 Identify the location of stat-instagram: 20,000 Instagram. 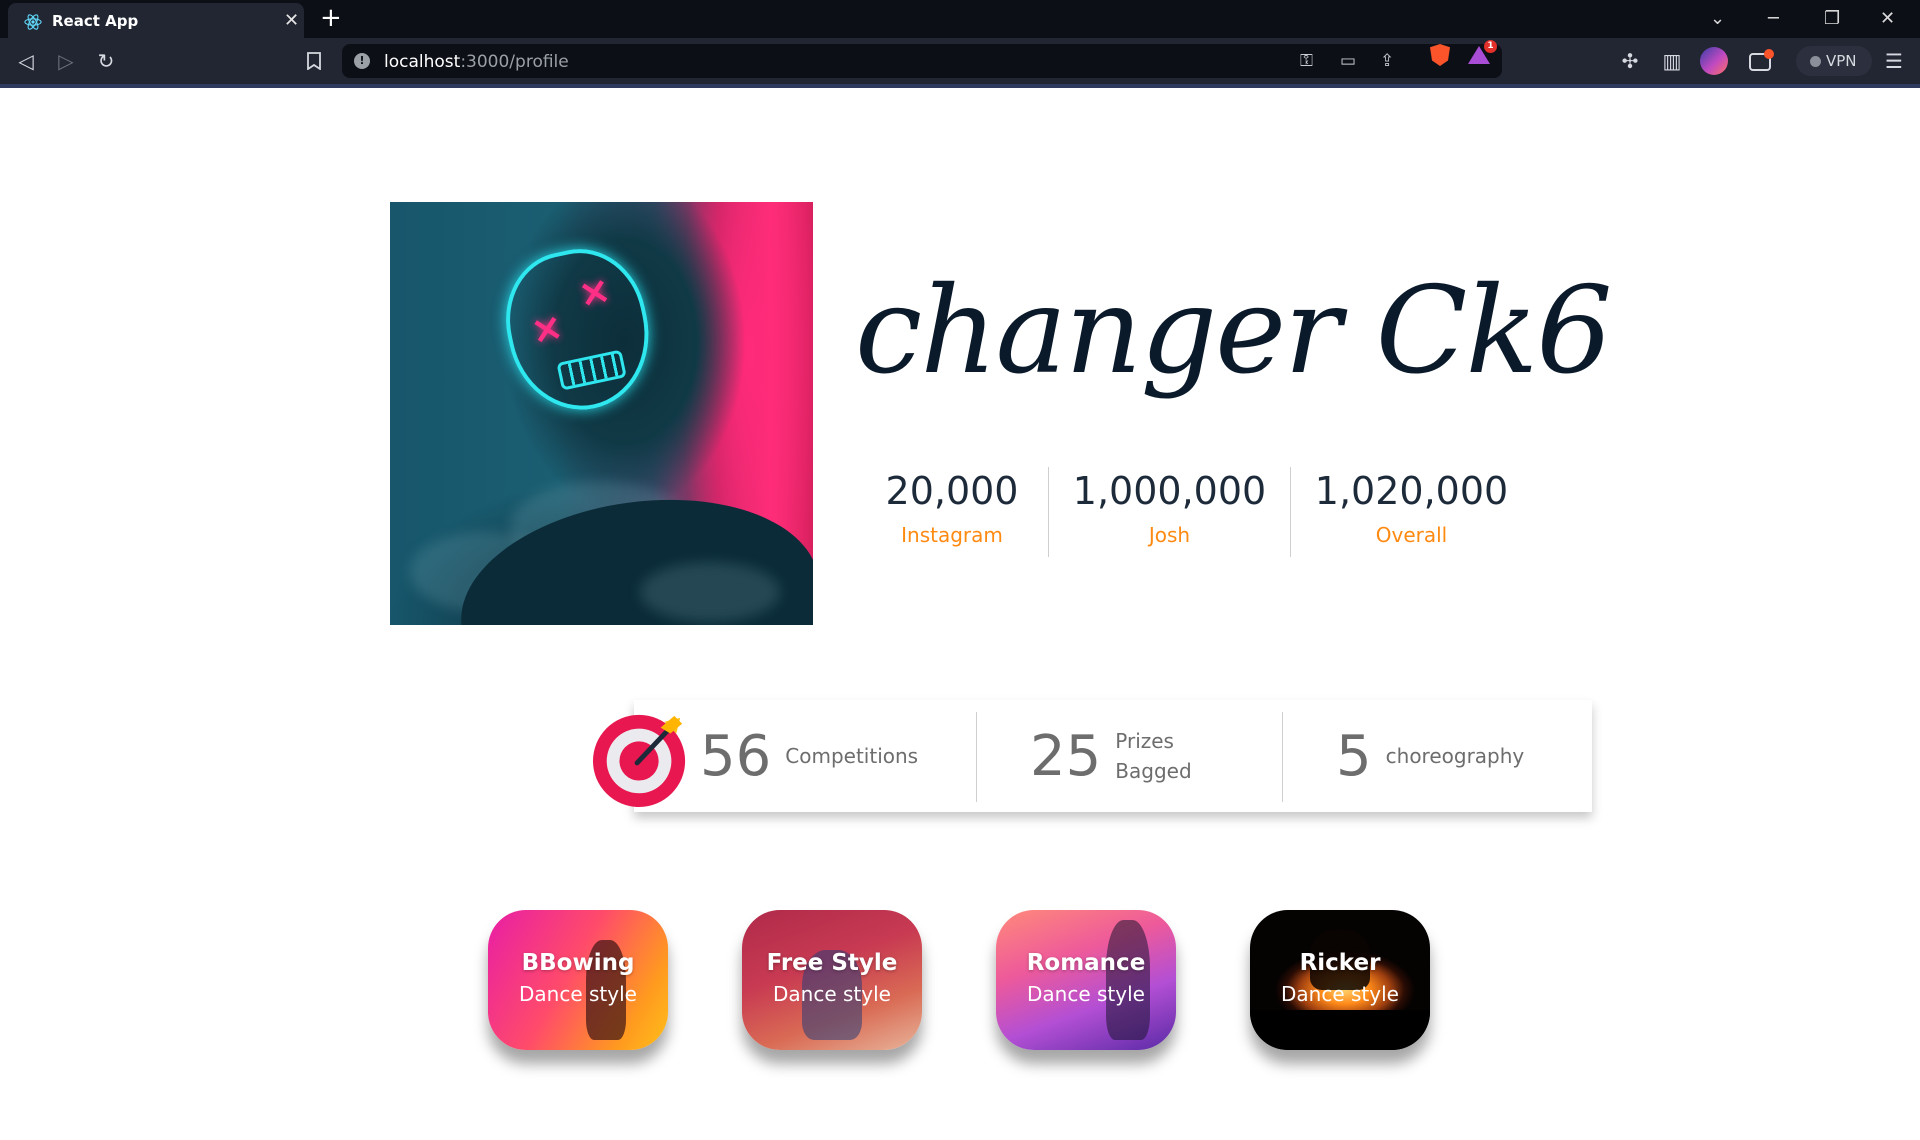
(952, 512).